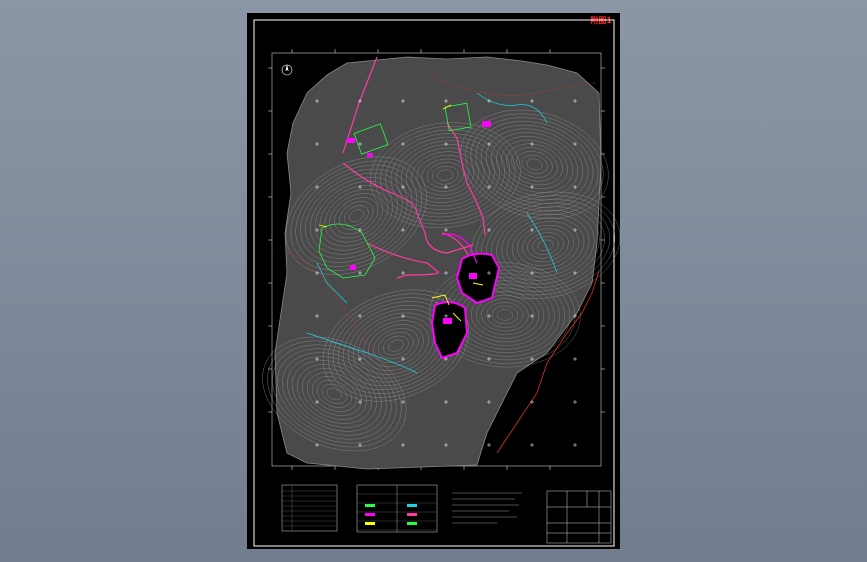  I want to click on title-block, so click(579, 517).